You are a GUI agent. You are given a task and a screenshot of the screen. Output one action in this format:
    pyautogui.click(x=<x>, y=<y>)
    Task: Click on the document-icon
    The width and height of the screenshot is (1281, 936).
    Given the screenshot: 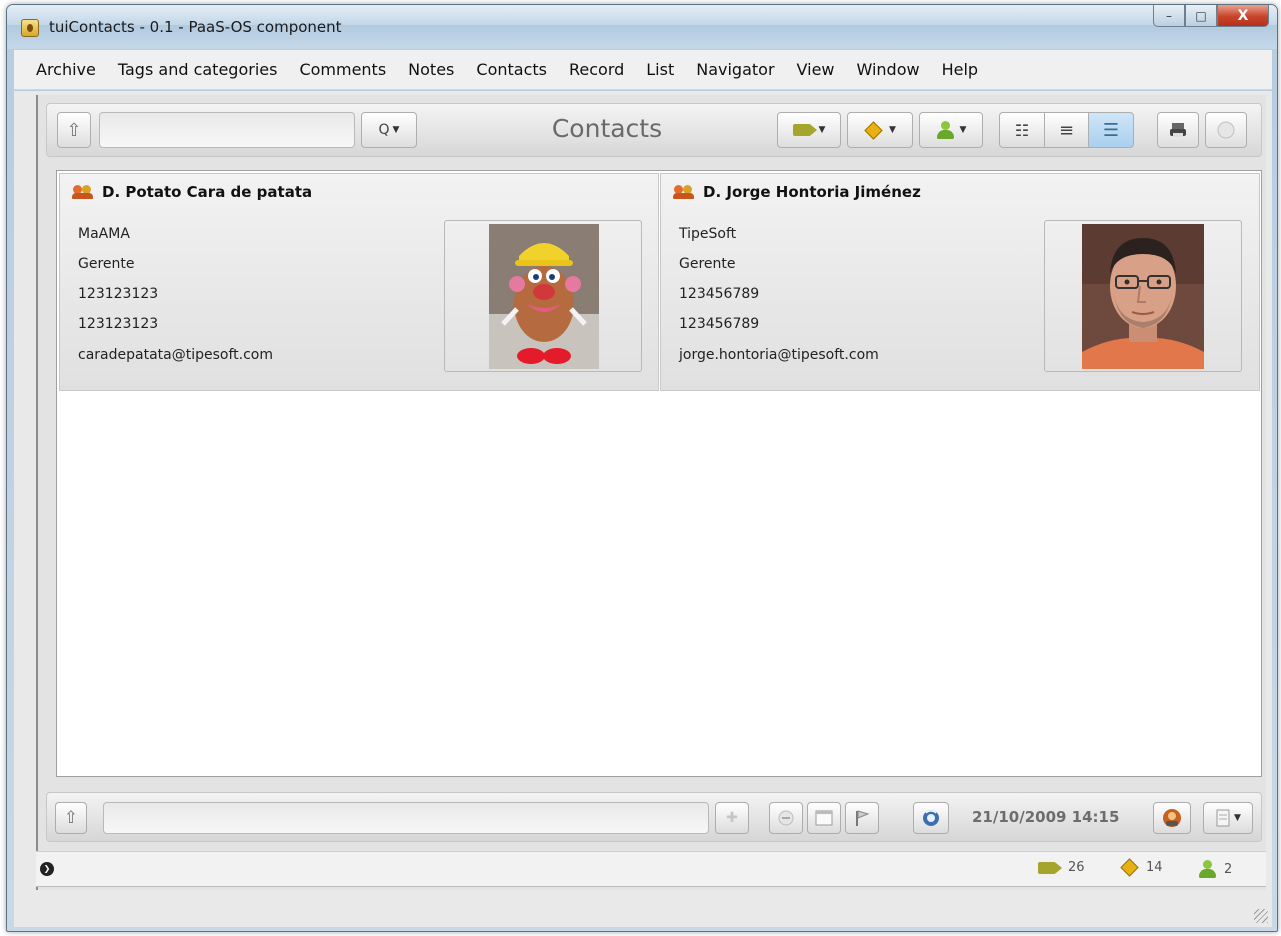 What is the action you would take?
    pyautogui.click(x=1223, y=818)
    